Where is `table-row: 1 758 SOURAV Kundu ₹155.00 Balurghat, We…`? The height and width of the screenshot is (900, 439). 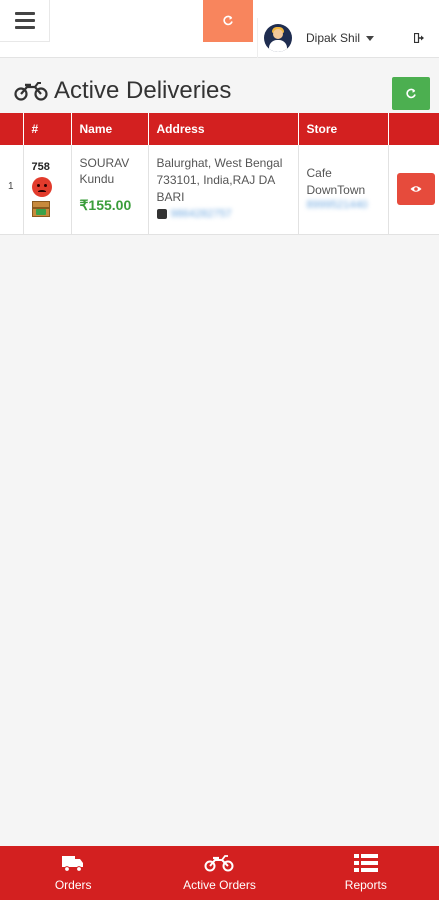
table-row: 1 758 SOURAV Kundu ₹155.00 Balurghat, We… is located at coordinates (219, 190).